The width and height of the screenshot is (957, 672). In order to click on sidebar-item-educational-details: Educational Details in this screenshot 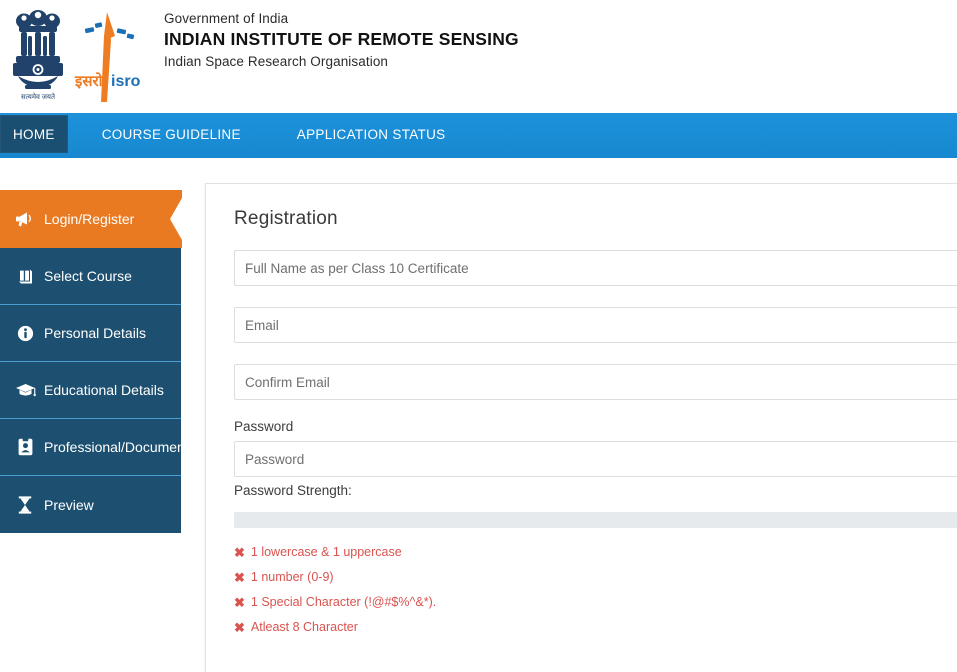, I will do `click(90, 390)`.